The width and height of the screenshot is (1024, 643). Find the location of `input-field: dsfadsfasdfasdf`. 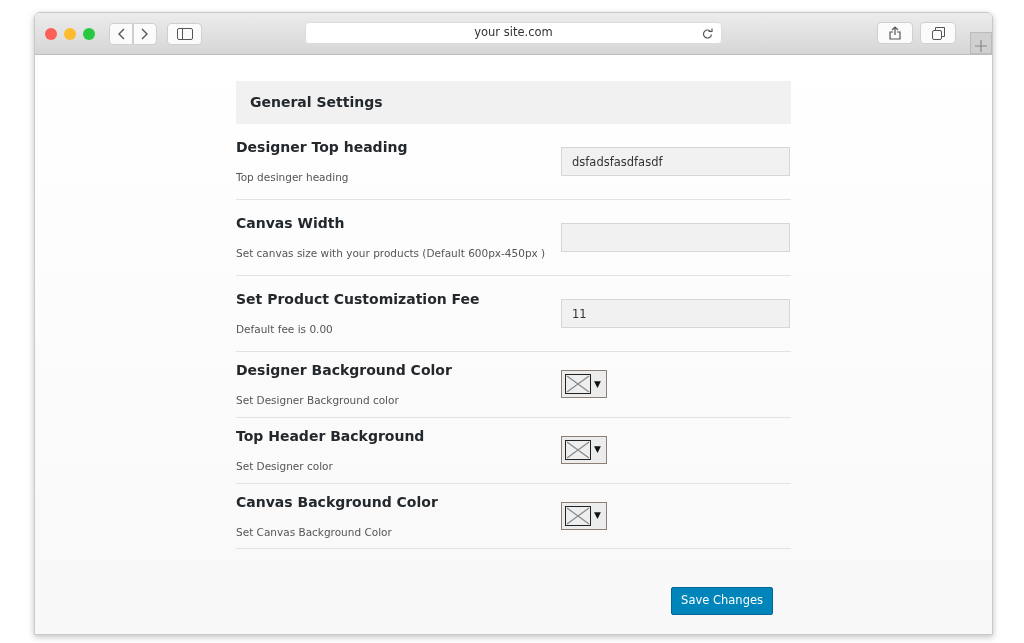

input-field: dsfadsfasdfasdf is located at coordinates (675, 161).